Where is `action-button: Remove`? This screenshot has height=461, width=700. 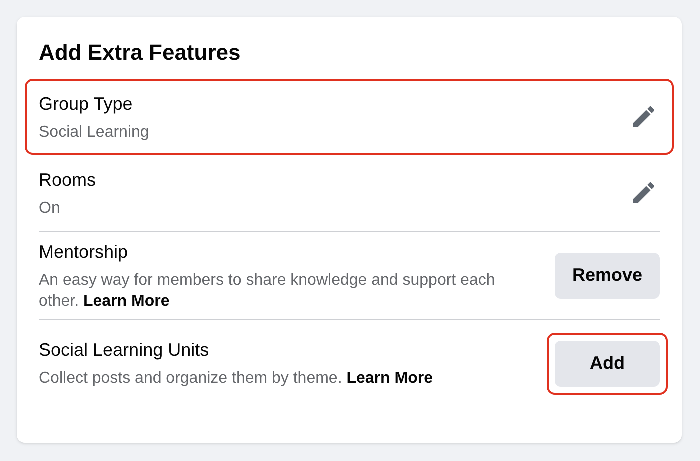
action-button: Remove is located at coordinates (607, 275).